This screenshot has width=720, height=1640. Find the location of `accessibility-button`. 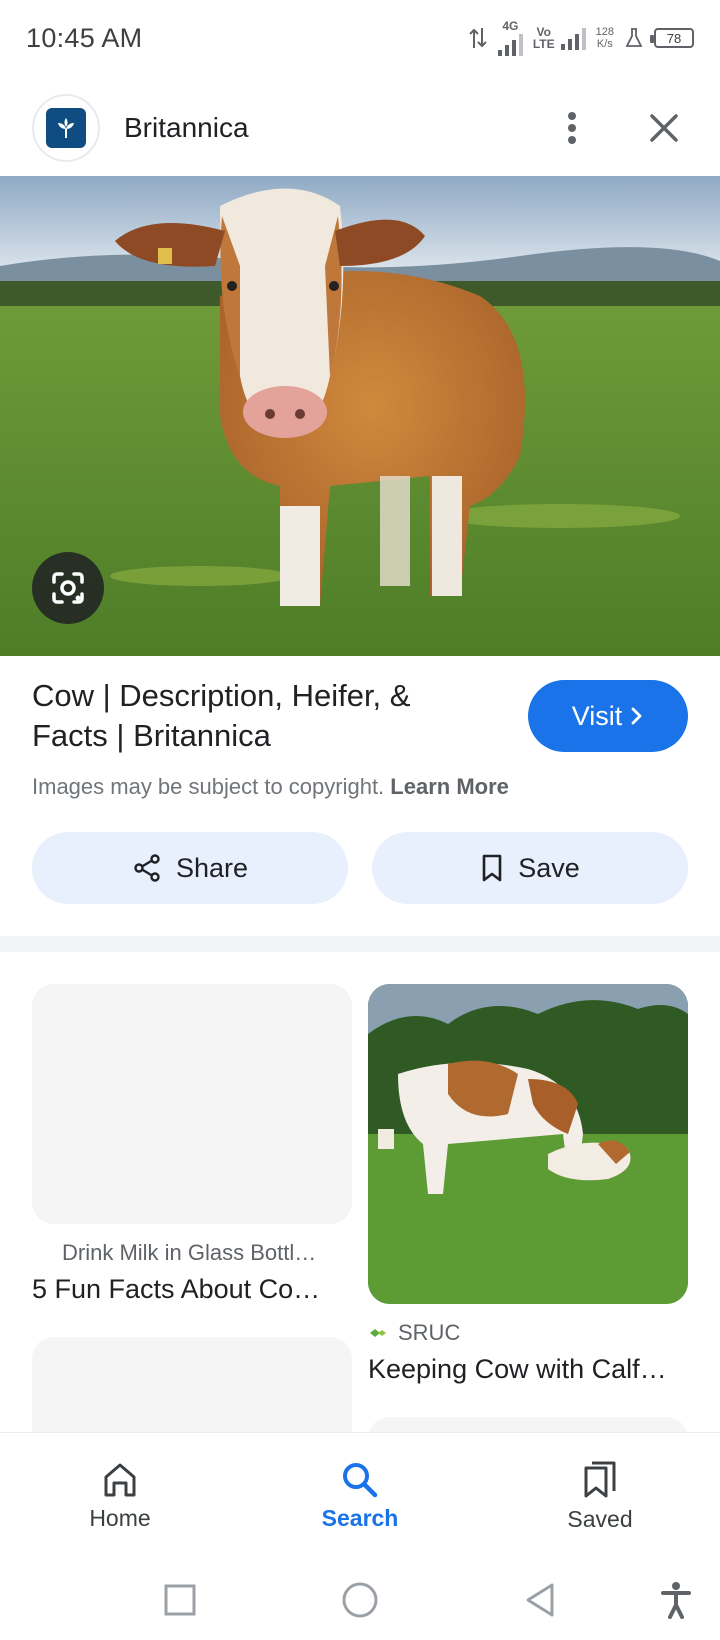

accessibility-button is located at coordinates (676, 1600).